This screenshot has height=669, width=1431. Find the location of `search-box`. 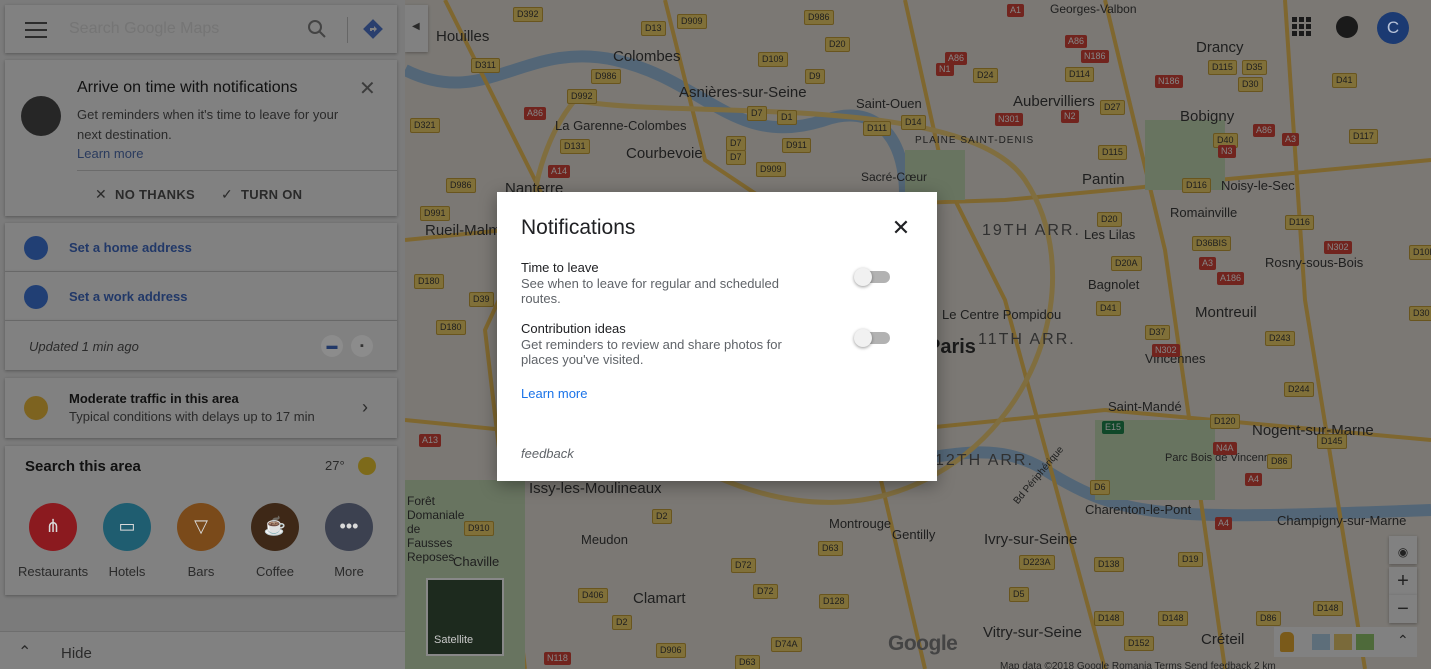

search-box is located at coordinates (201, 29).